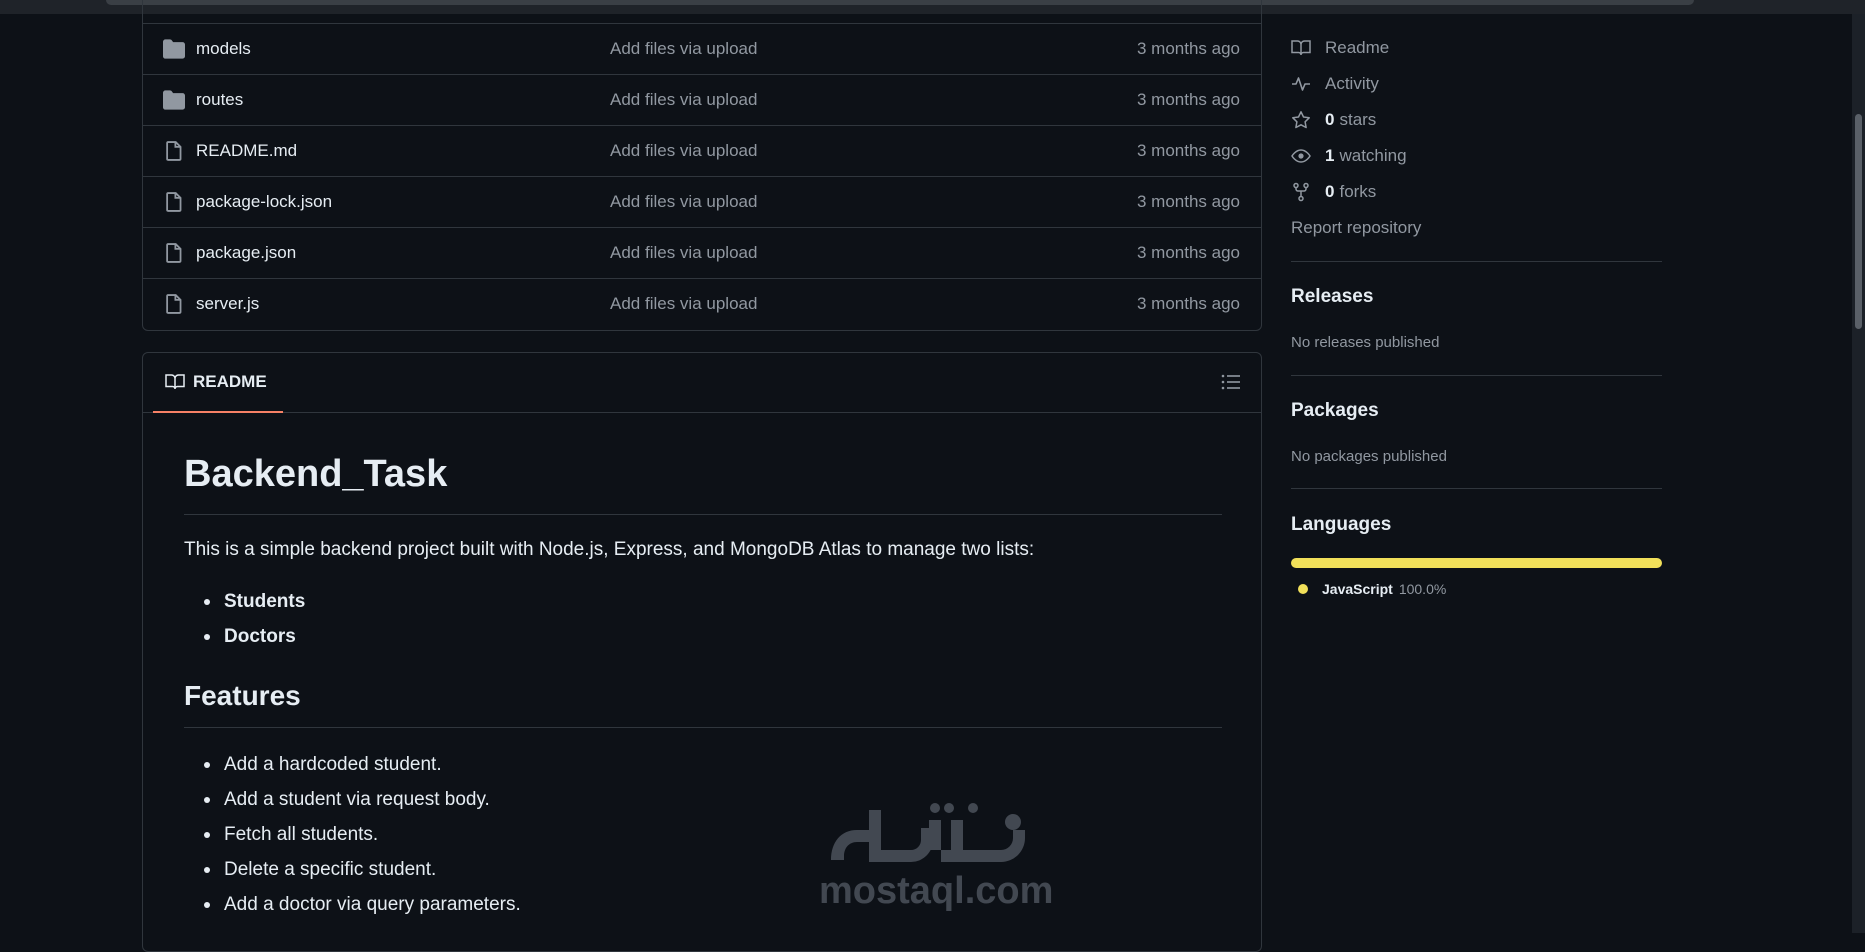 The width and height of the screenshot is (1865, 952). Describe the element at coordinates (1858, 221) in the screenshot. I see `scrollbar-thumb` at that location.